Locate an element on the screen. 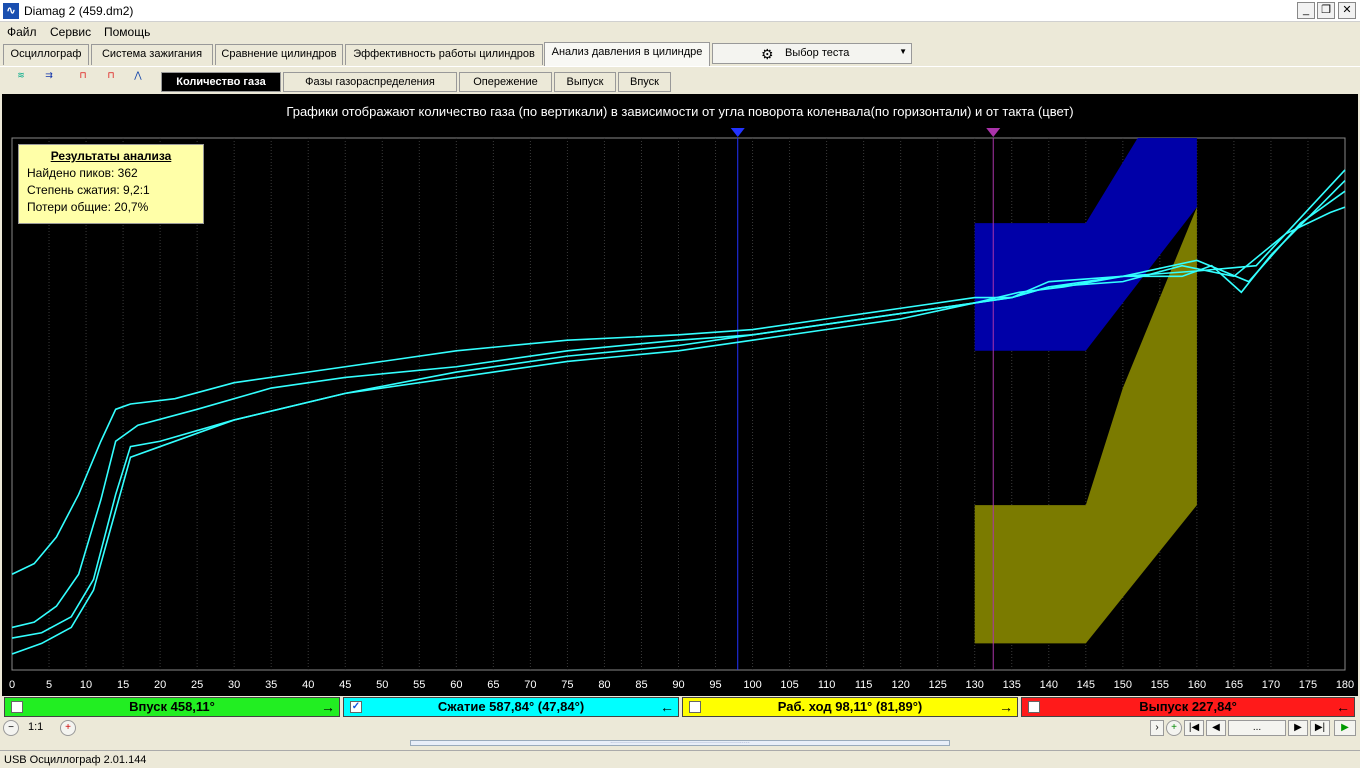 The image size is (1360, 768). x-tick-label: 110 is located at coordinates (827, 685).